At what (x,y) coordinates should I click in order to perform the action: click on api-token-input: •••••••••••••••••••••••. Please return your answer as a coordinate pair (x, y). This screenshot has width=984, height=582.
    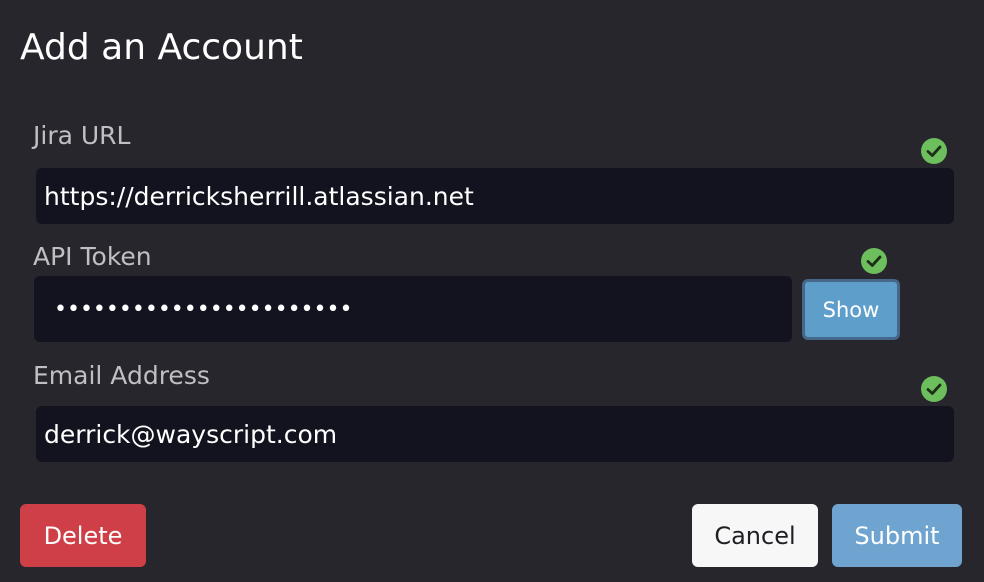
    Looking at the image, I should click on (413, 309).